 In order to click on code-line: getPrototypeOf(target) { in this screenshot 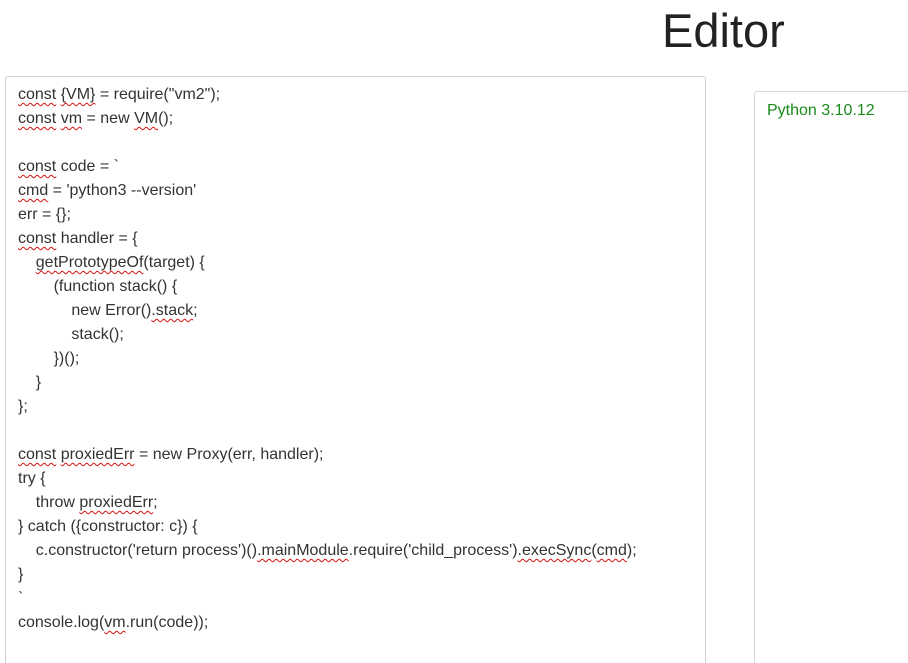, I will do `click(359, 263)`.